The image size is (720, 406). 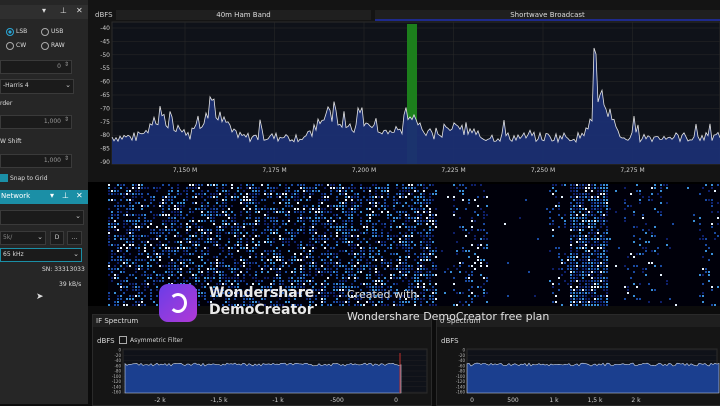 I want to click on watermark-created-with: Created with, so click(x=382, y=294).